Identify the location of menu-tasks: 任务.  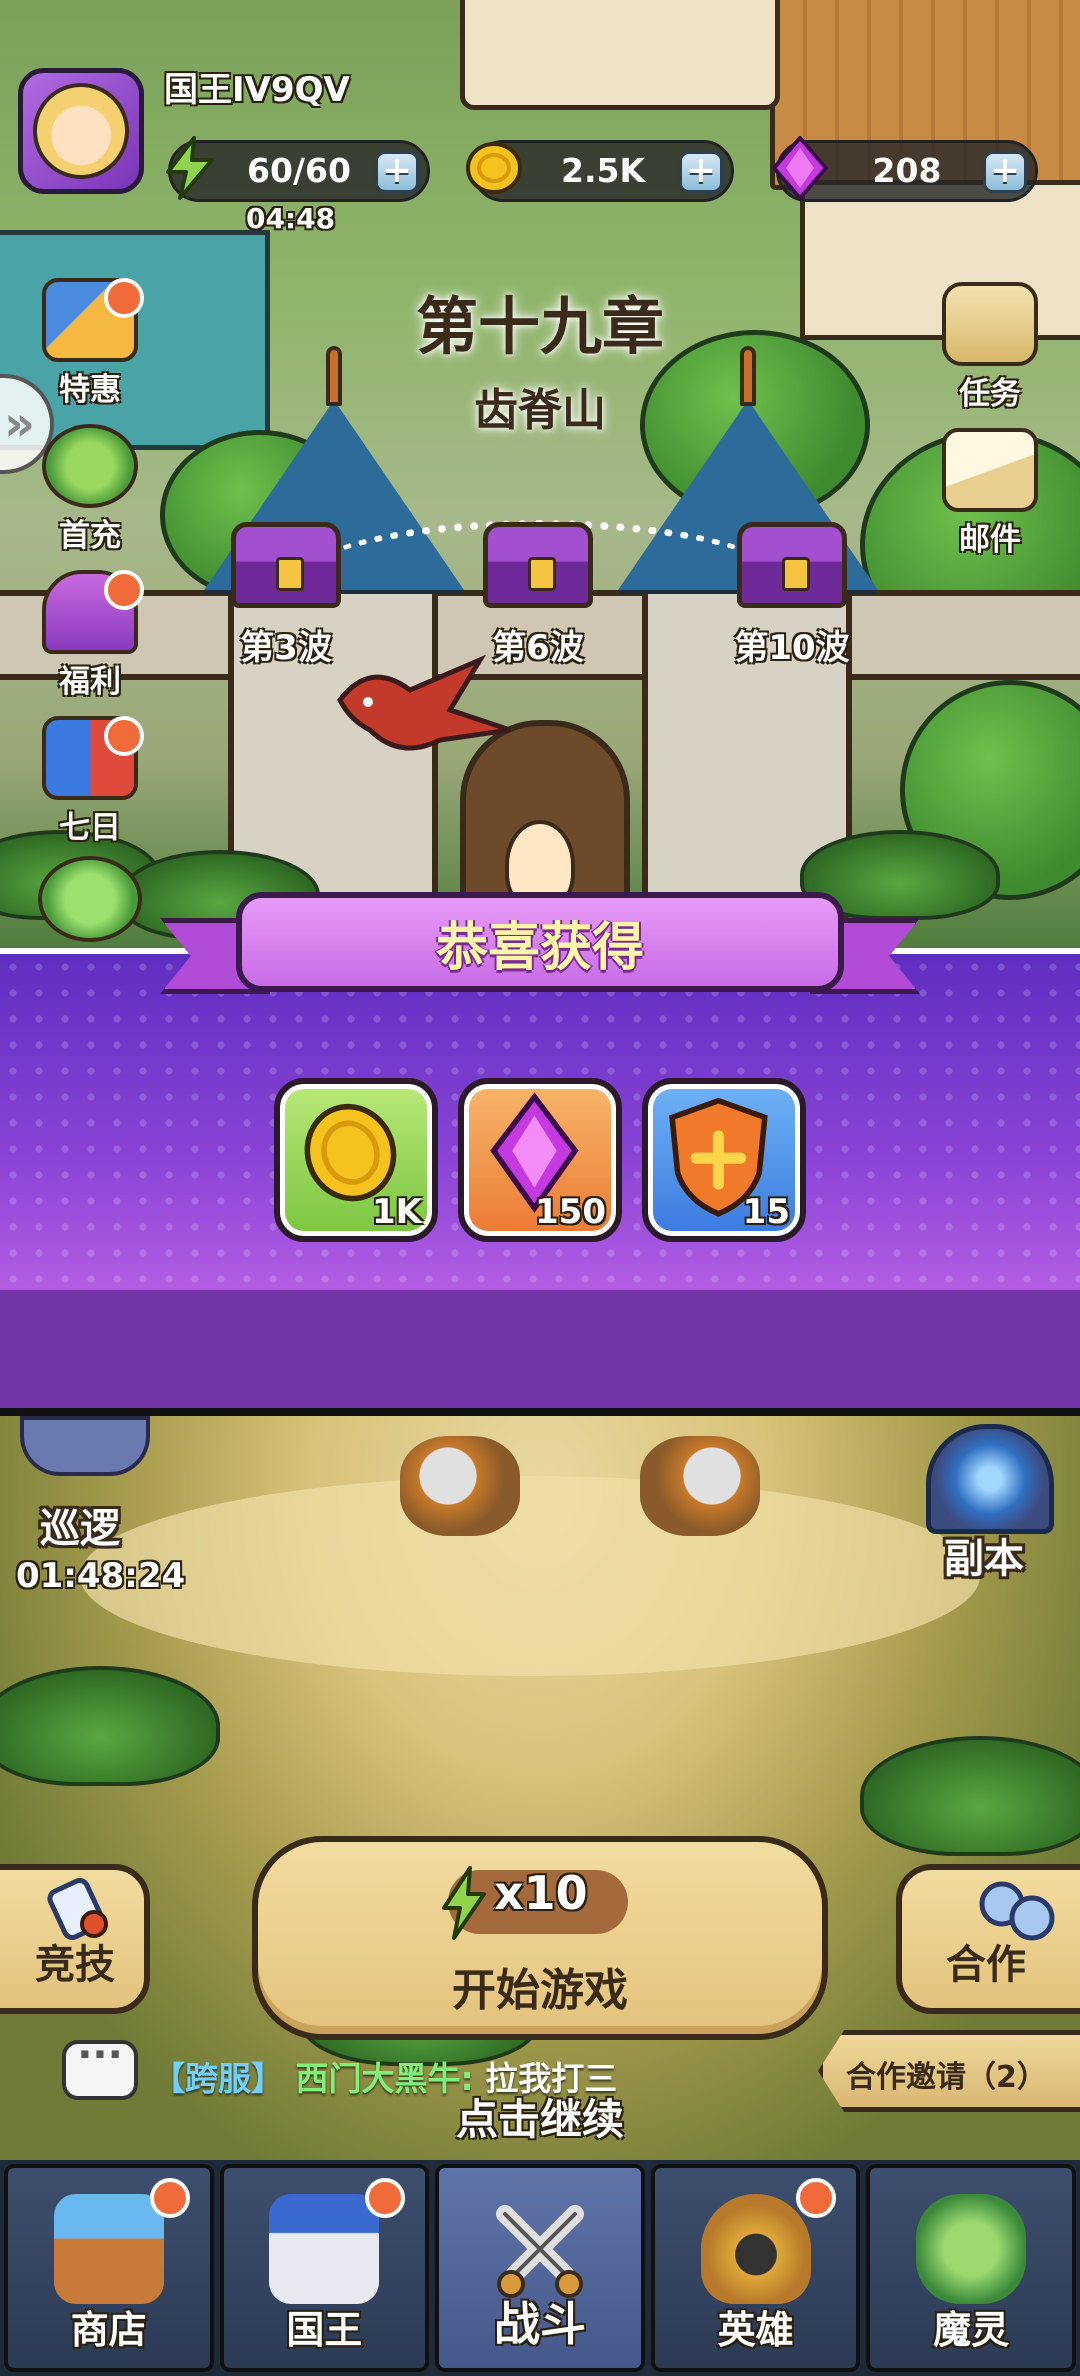
(990, 347).